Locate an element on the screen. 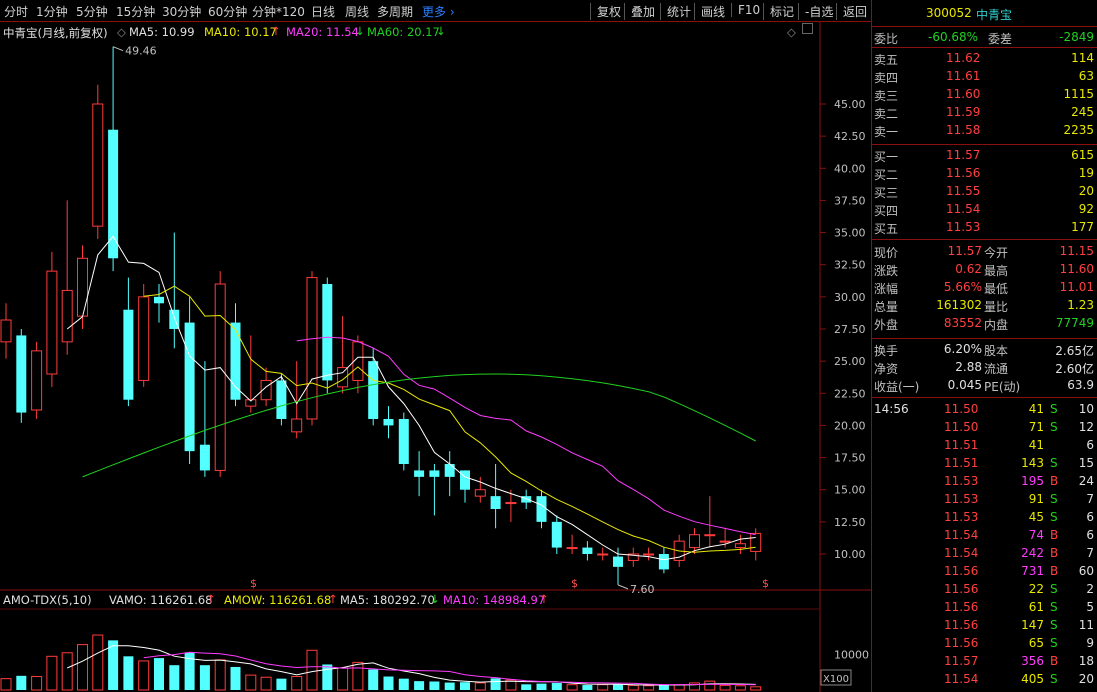  period-tab-6: 分钟*120 is located at coordinates (278, 11).